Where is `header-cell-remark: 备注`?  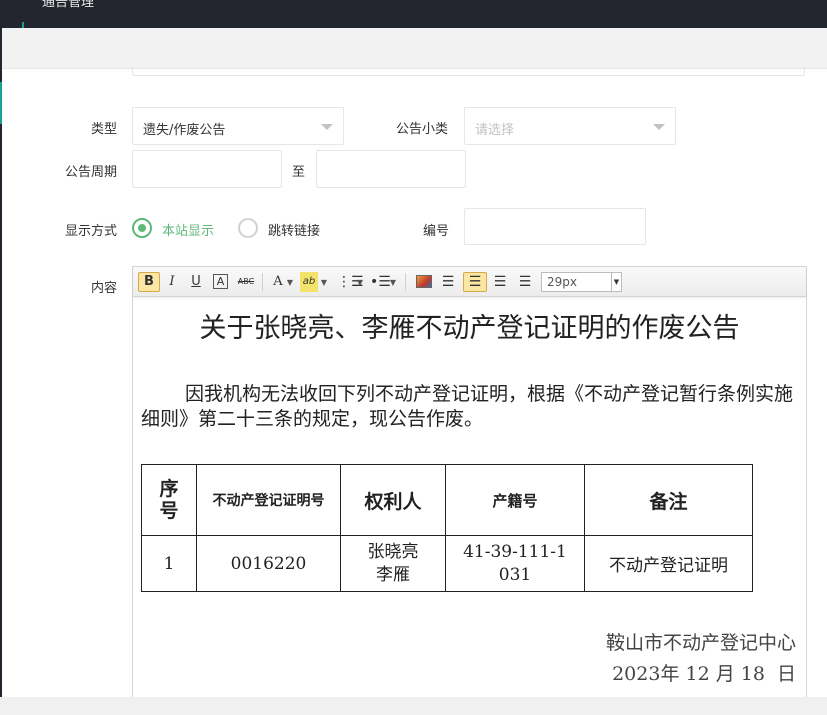 header-cell-remark: 备注 is located at coordinates (668, 500).